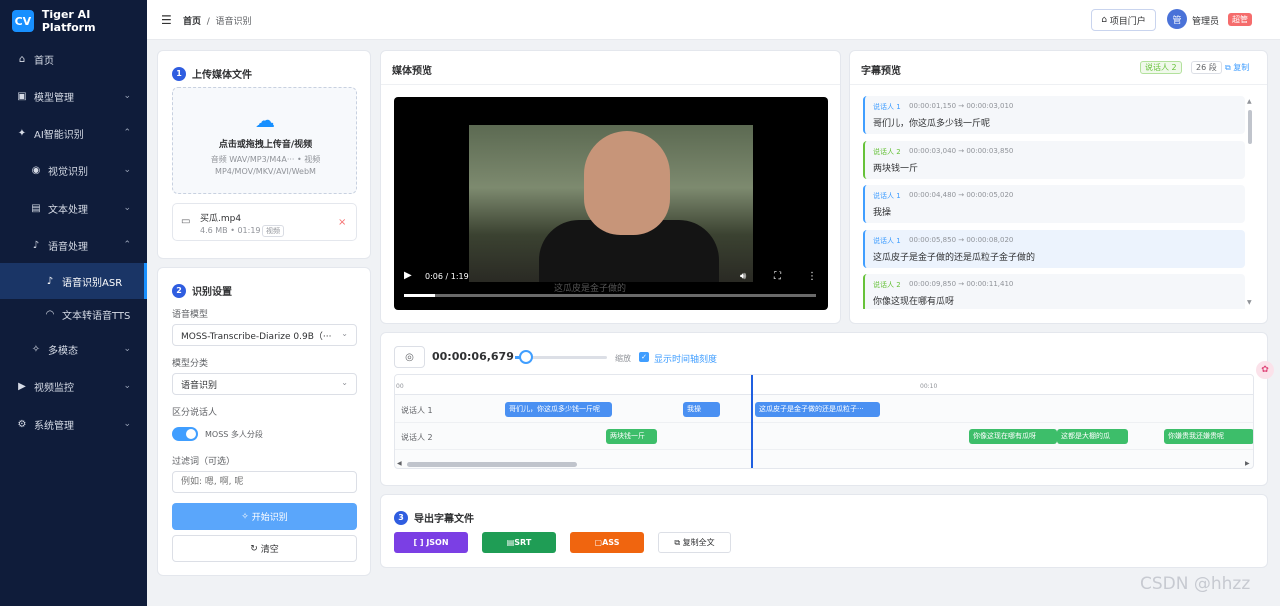 The image size is (1280, 606). I want to click on settings-title: 2 识别设置, so click(202, 290).